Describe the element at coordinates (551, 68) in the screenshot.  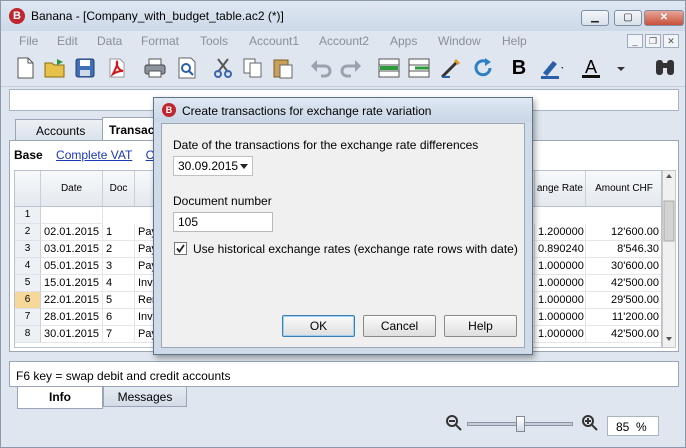
I see `highlight-icon` at that location.